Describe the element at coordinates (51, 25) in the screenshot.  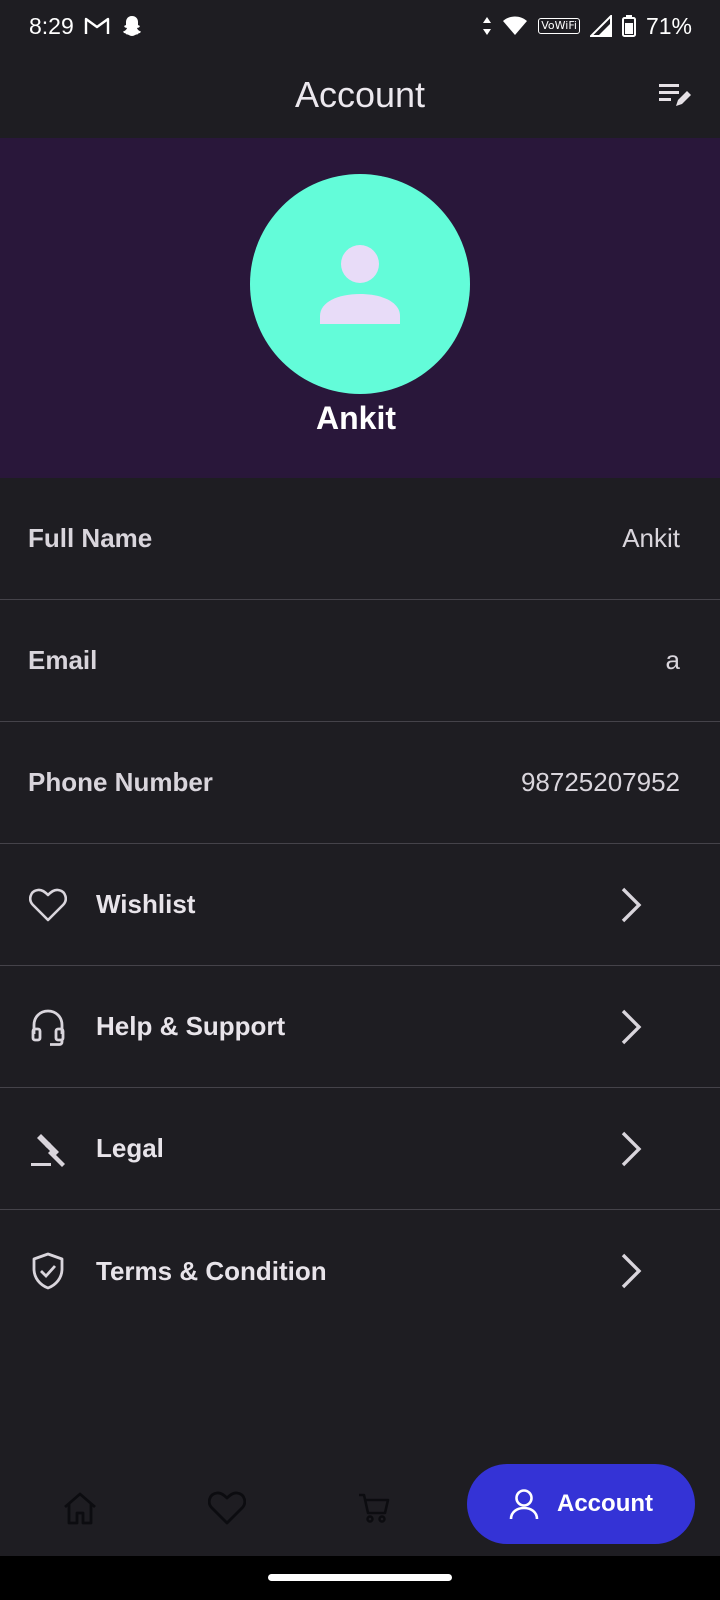
I see `status-time: 8:29` at that location.